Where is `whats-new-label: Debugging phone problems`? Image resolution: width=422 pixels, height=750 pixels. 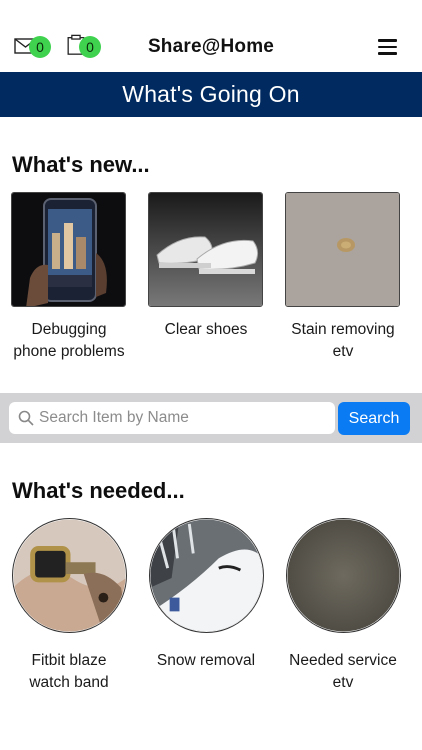
whats-new-label: Debugging phone problems is located at coordinates (69, 340).